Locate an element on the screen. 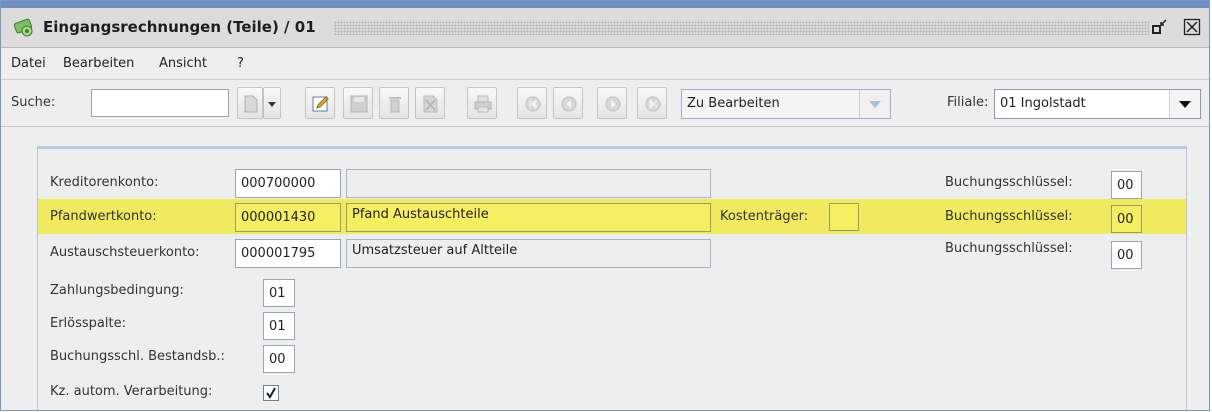  kostentraeger-input is located at coordinates (844, 217).